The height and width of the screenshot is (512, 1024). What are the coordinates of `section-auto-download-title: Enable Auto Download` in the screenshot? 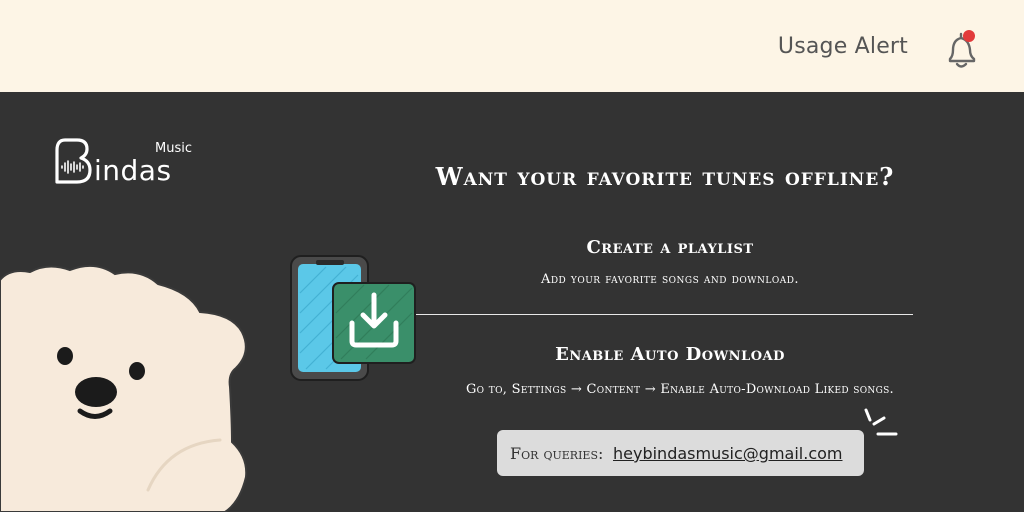 It's located at (670, 354).